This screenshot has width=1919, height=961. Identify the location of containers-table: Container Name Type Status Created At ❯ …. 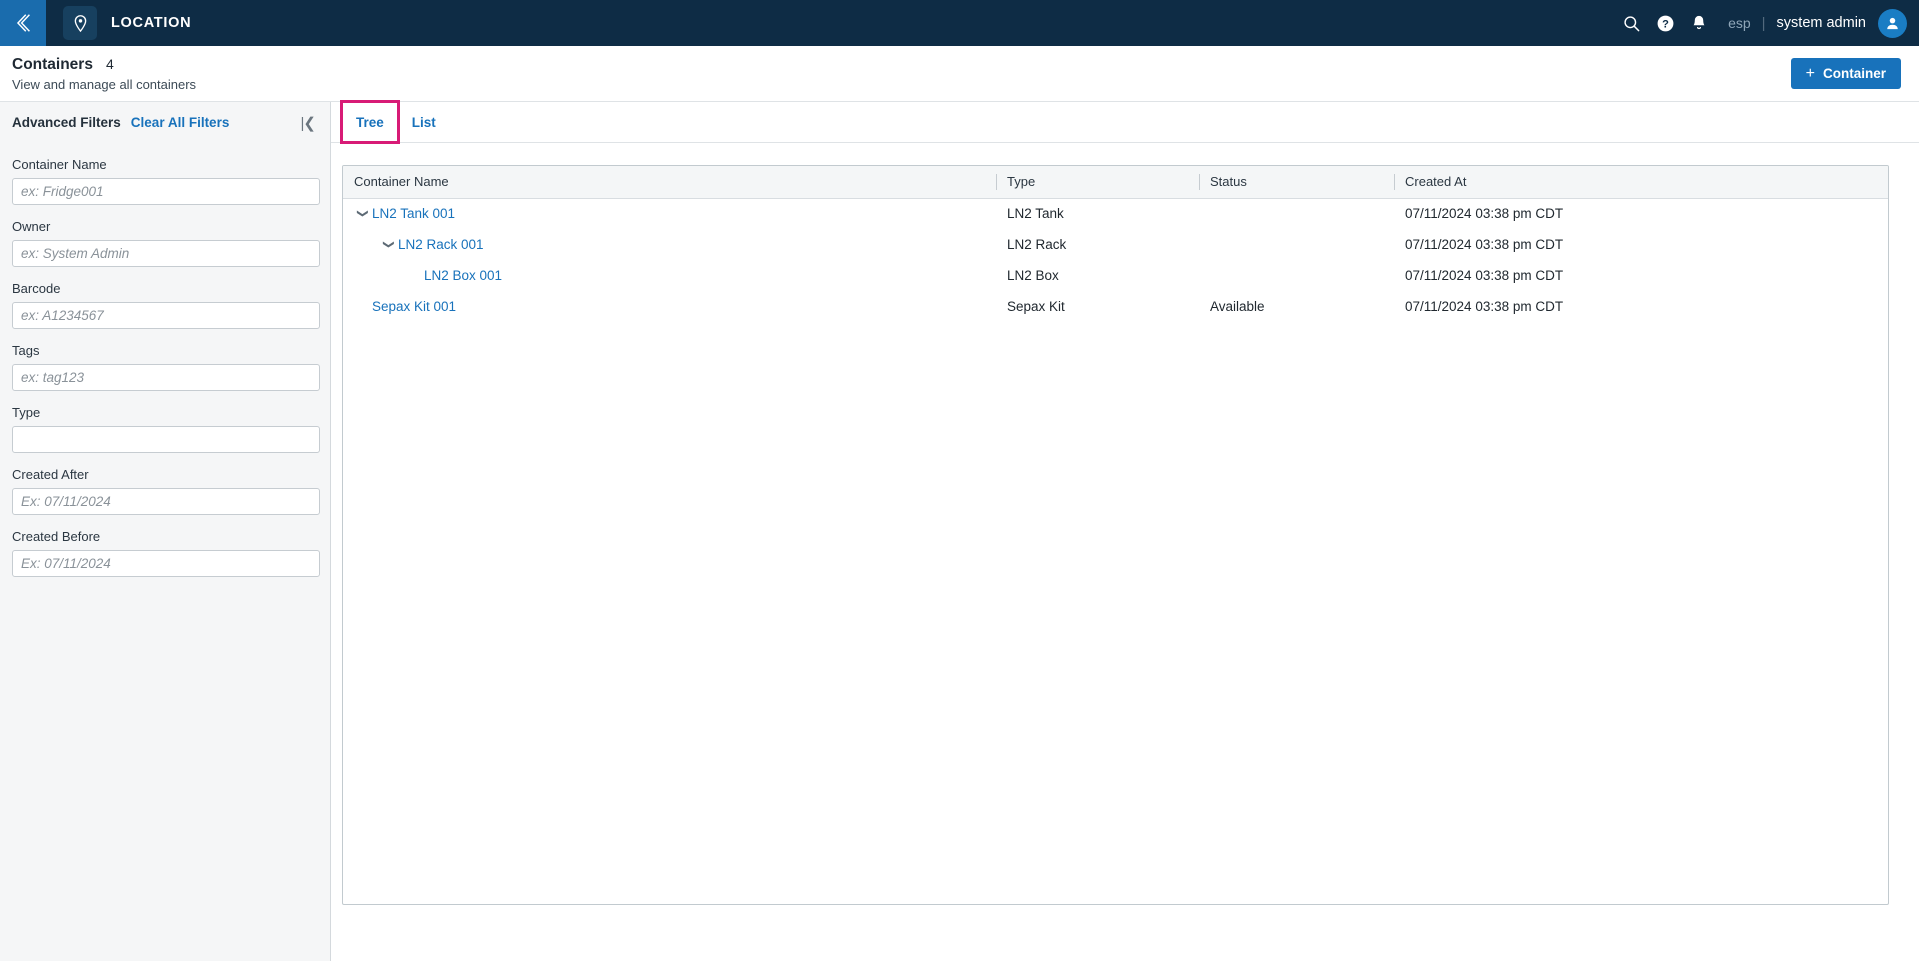
(1115, 244).